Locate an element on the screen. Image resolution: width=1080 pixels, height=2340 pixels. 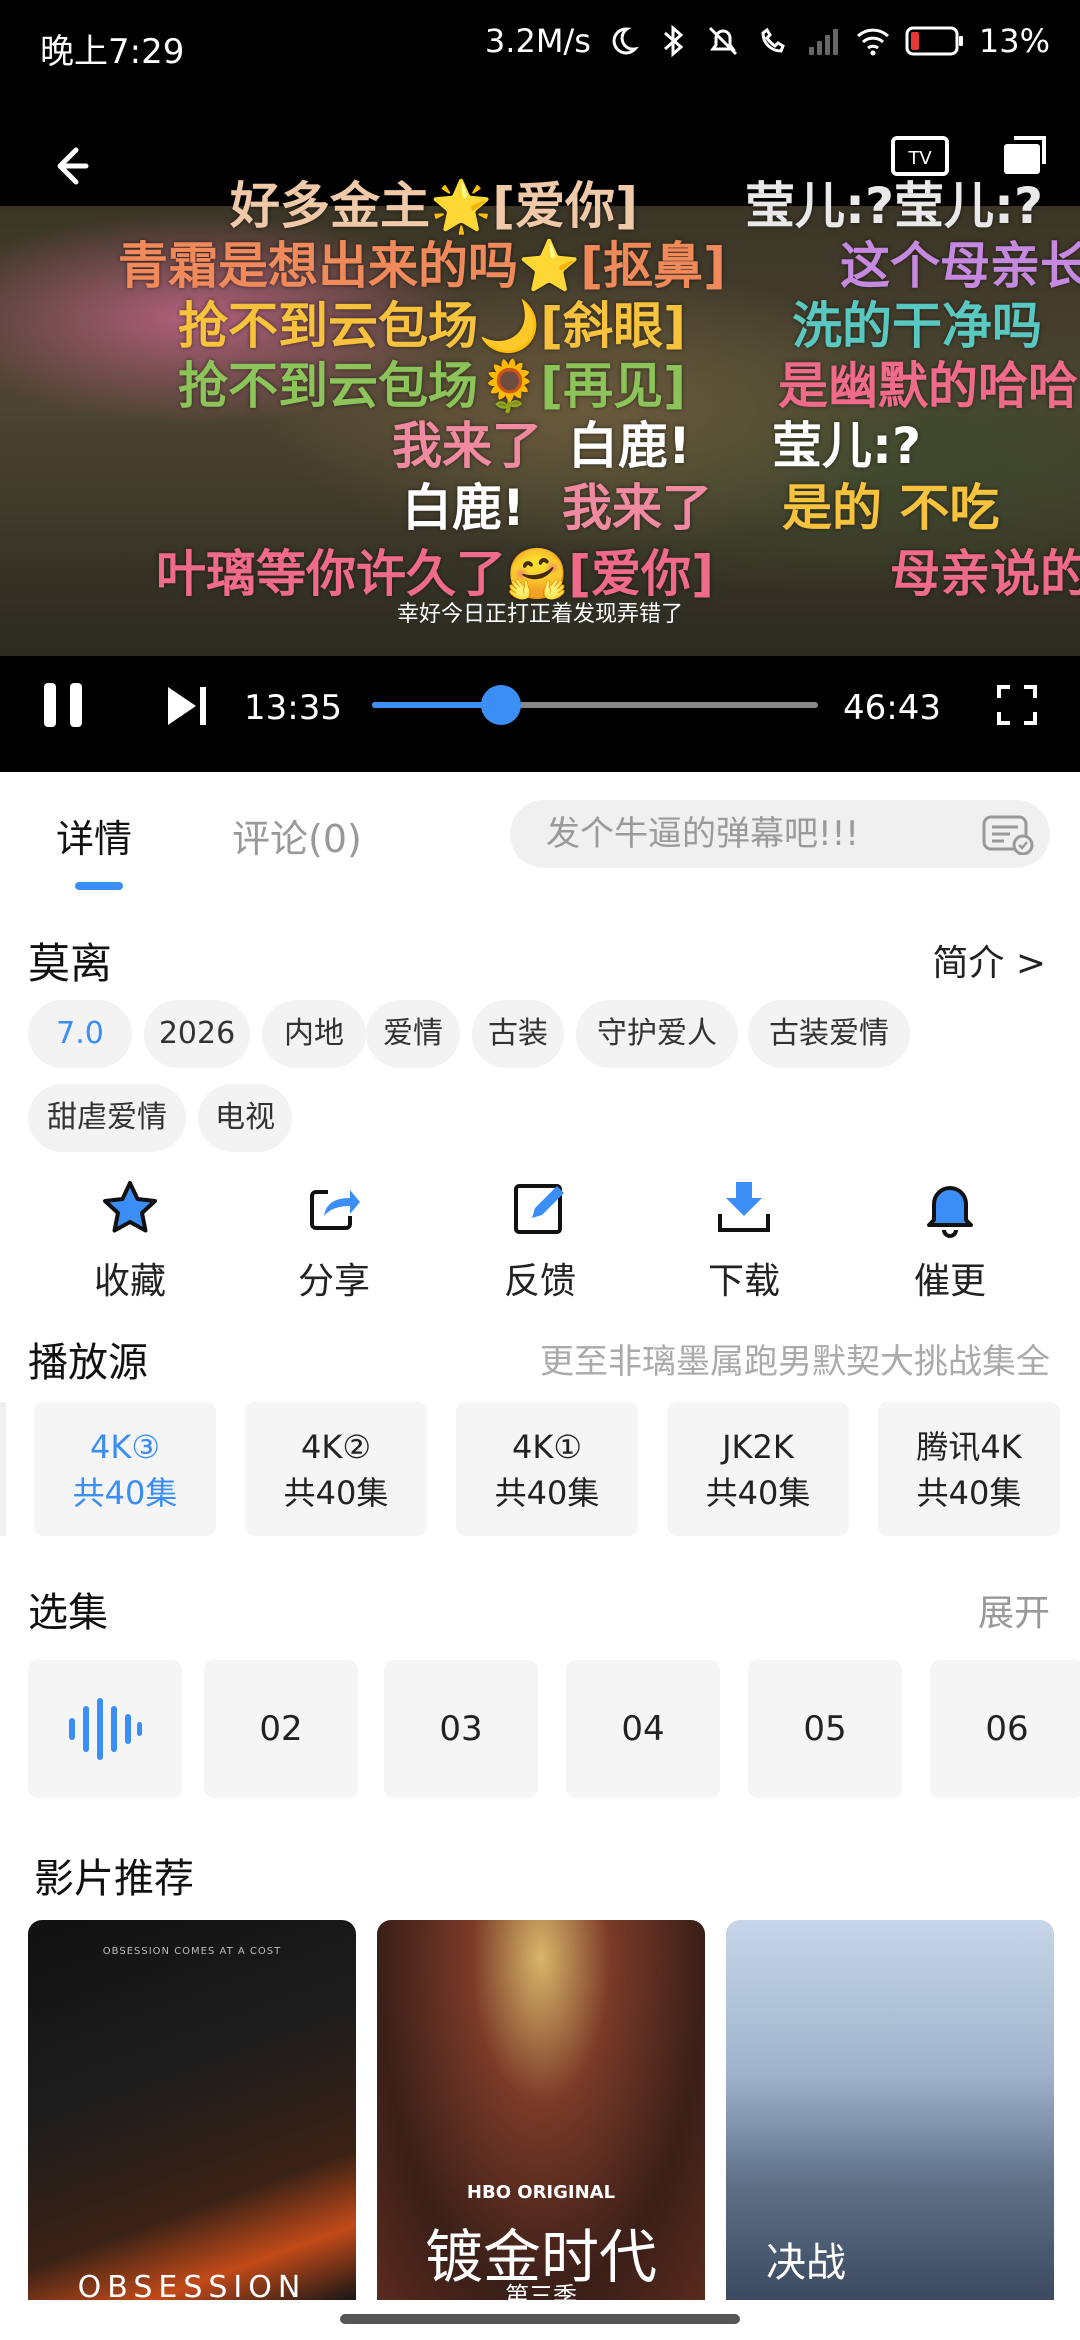
source-item-active: 4K③ 共40集 is located at coordinates (125, 1469).